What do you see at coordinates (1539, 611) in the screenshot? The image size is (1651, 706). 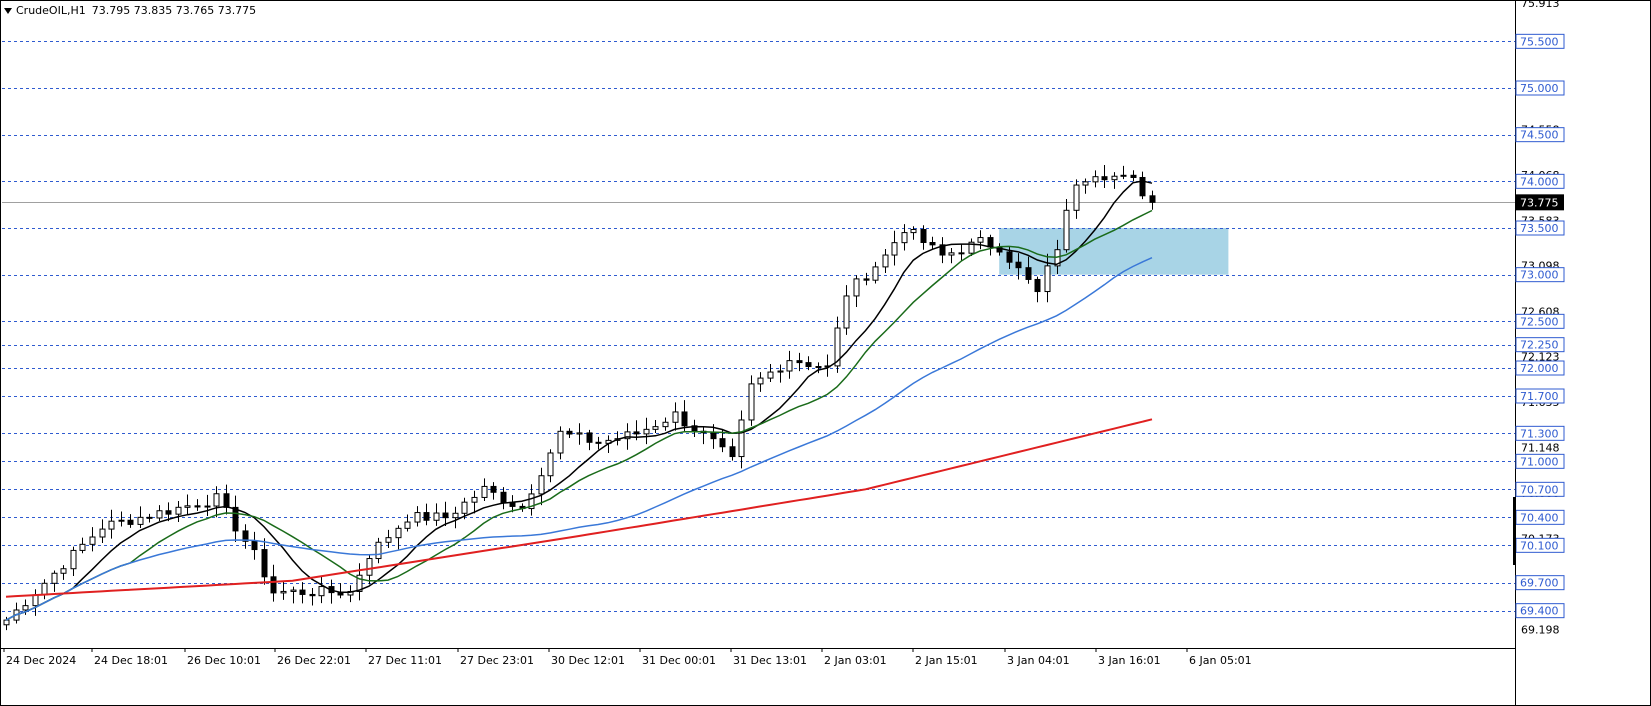 I see `level-label: 69.400` at bounding box center [1539, 611].